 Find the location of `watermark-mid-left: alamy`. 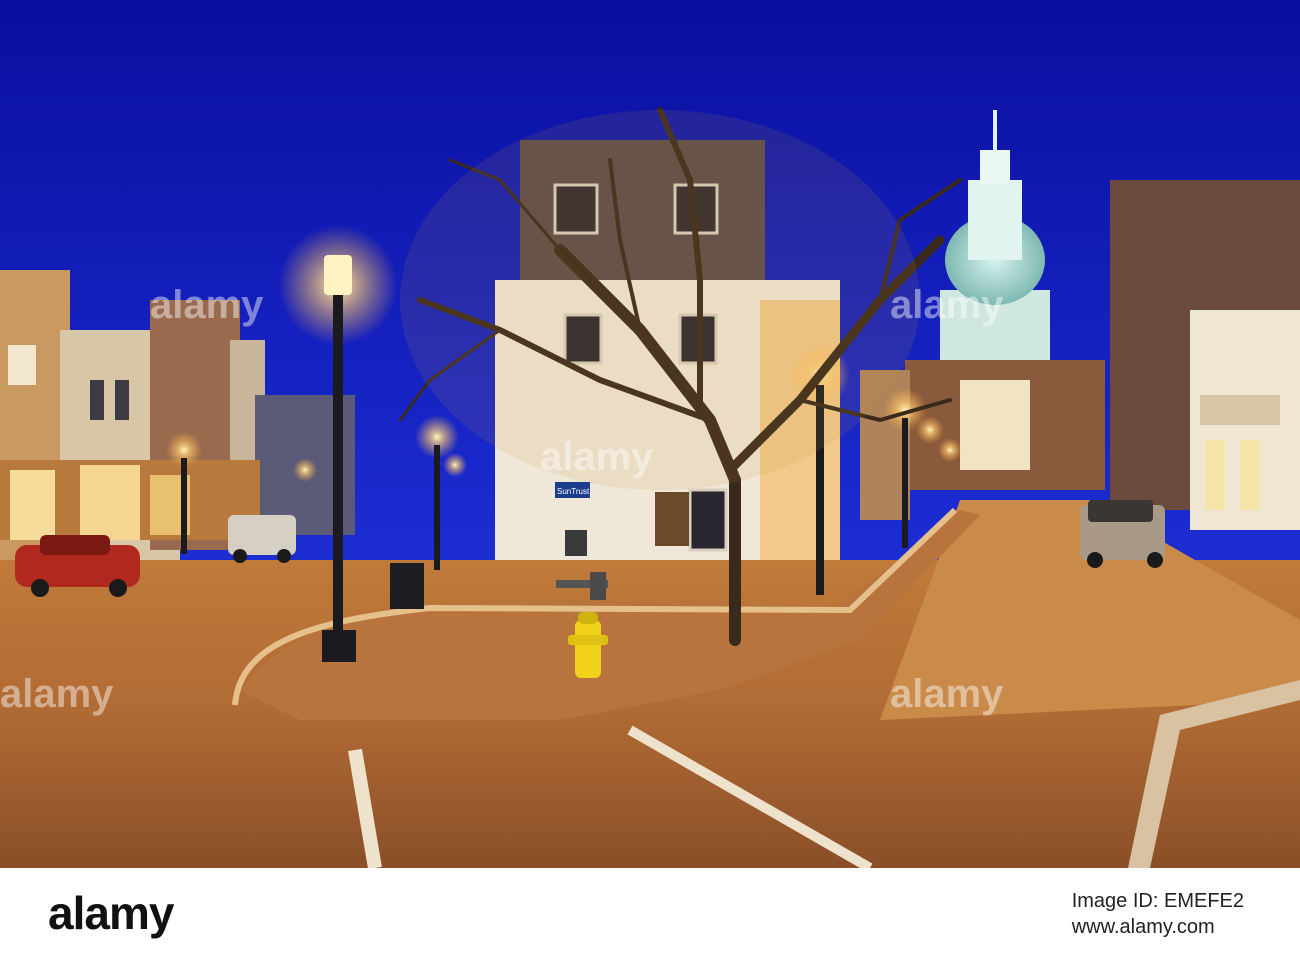

watermark-mid-left: alamy is located at coordinates (57, 694).